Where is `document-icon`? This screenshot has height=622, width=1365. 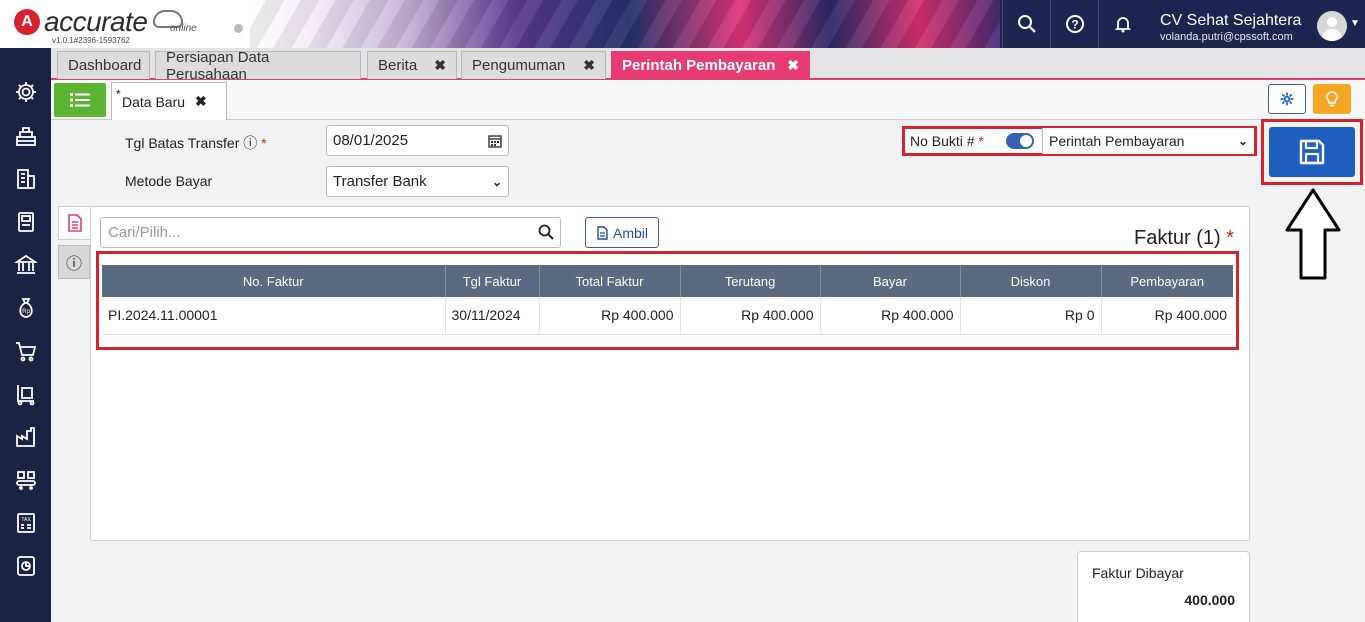 document-icon is located at coordinates (74, 223).